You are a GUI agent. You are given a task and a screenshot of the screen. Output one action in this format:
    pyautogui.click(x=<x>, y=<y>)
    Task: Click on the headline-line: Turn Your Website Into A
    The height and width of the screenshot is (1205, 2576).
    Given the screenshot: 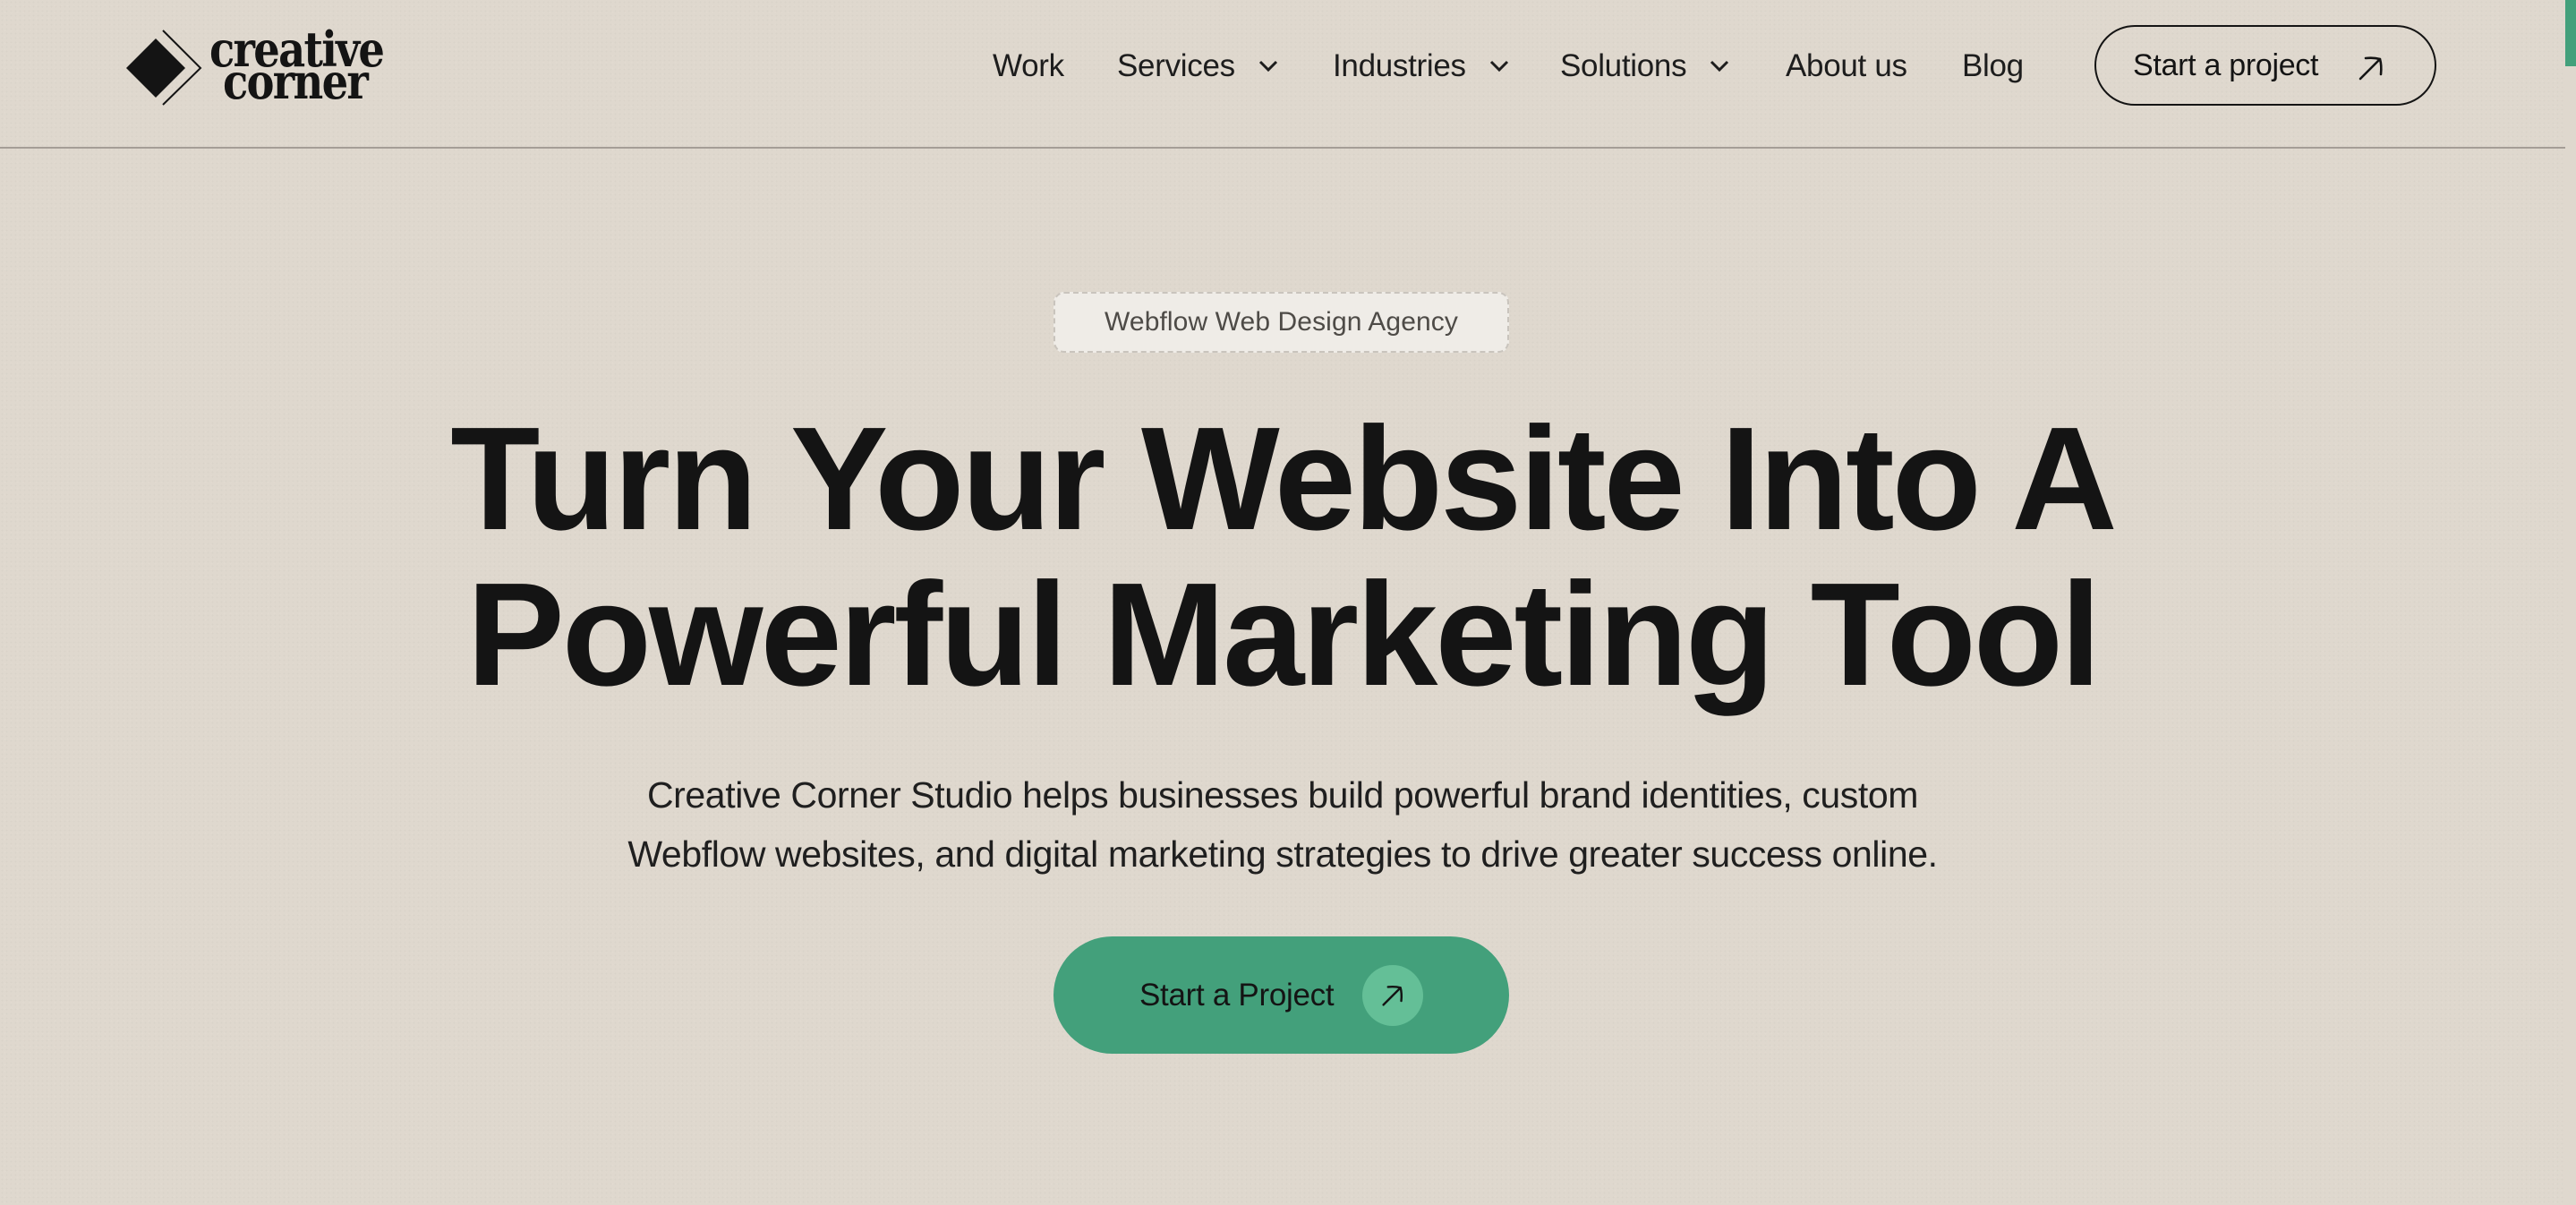 What is the action you would take?
    pyautogui.click(x=1284, y=479)
    